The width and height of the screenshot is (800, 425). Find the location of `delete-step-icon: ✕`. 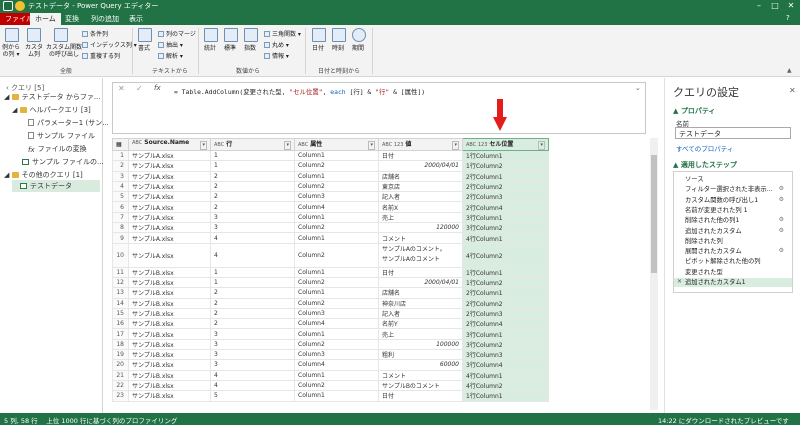

delete-step-icon: ✕ is located at coordinates (679, 281).